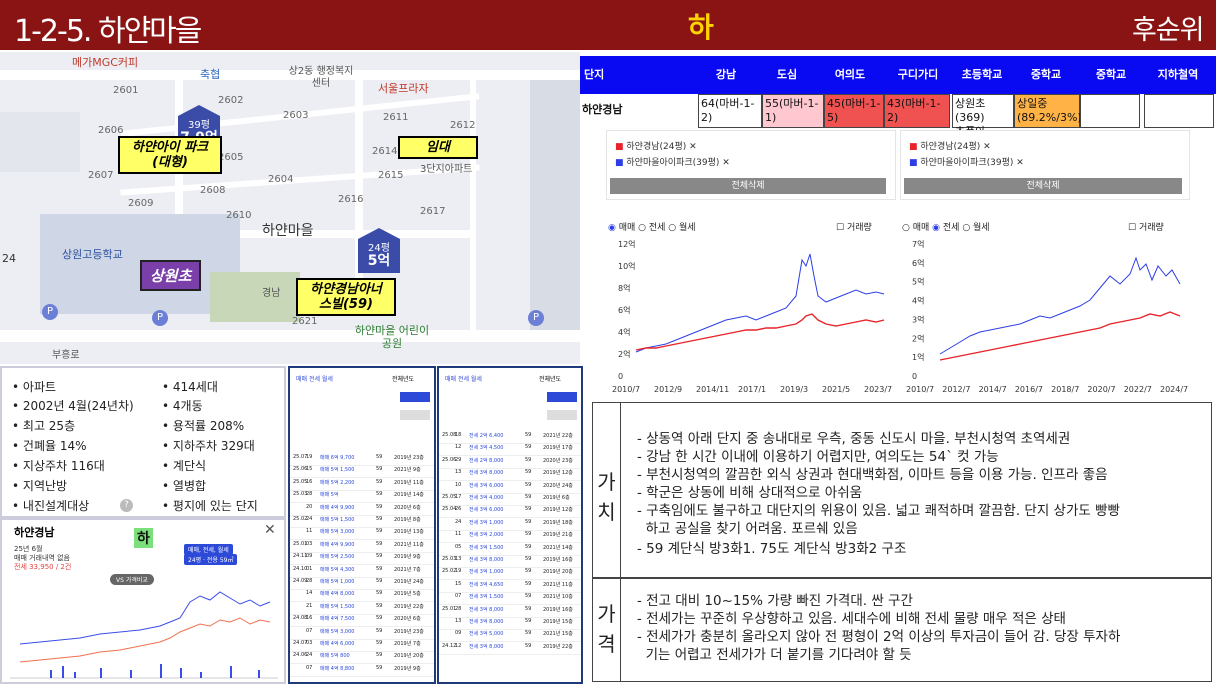 The height and width of the screenshot is (684, 1216). I want to click on th-middle: 중학교, so click(1046, 75).